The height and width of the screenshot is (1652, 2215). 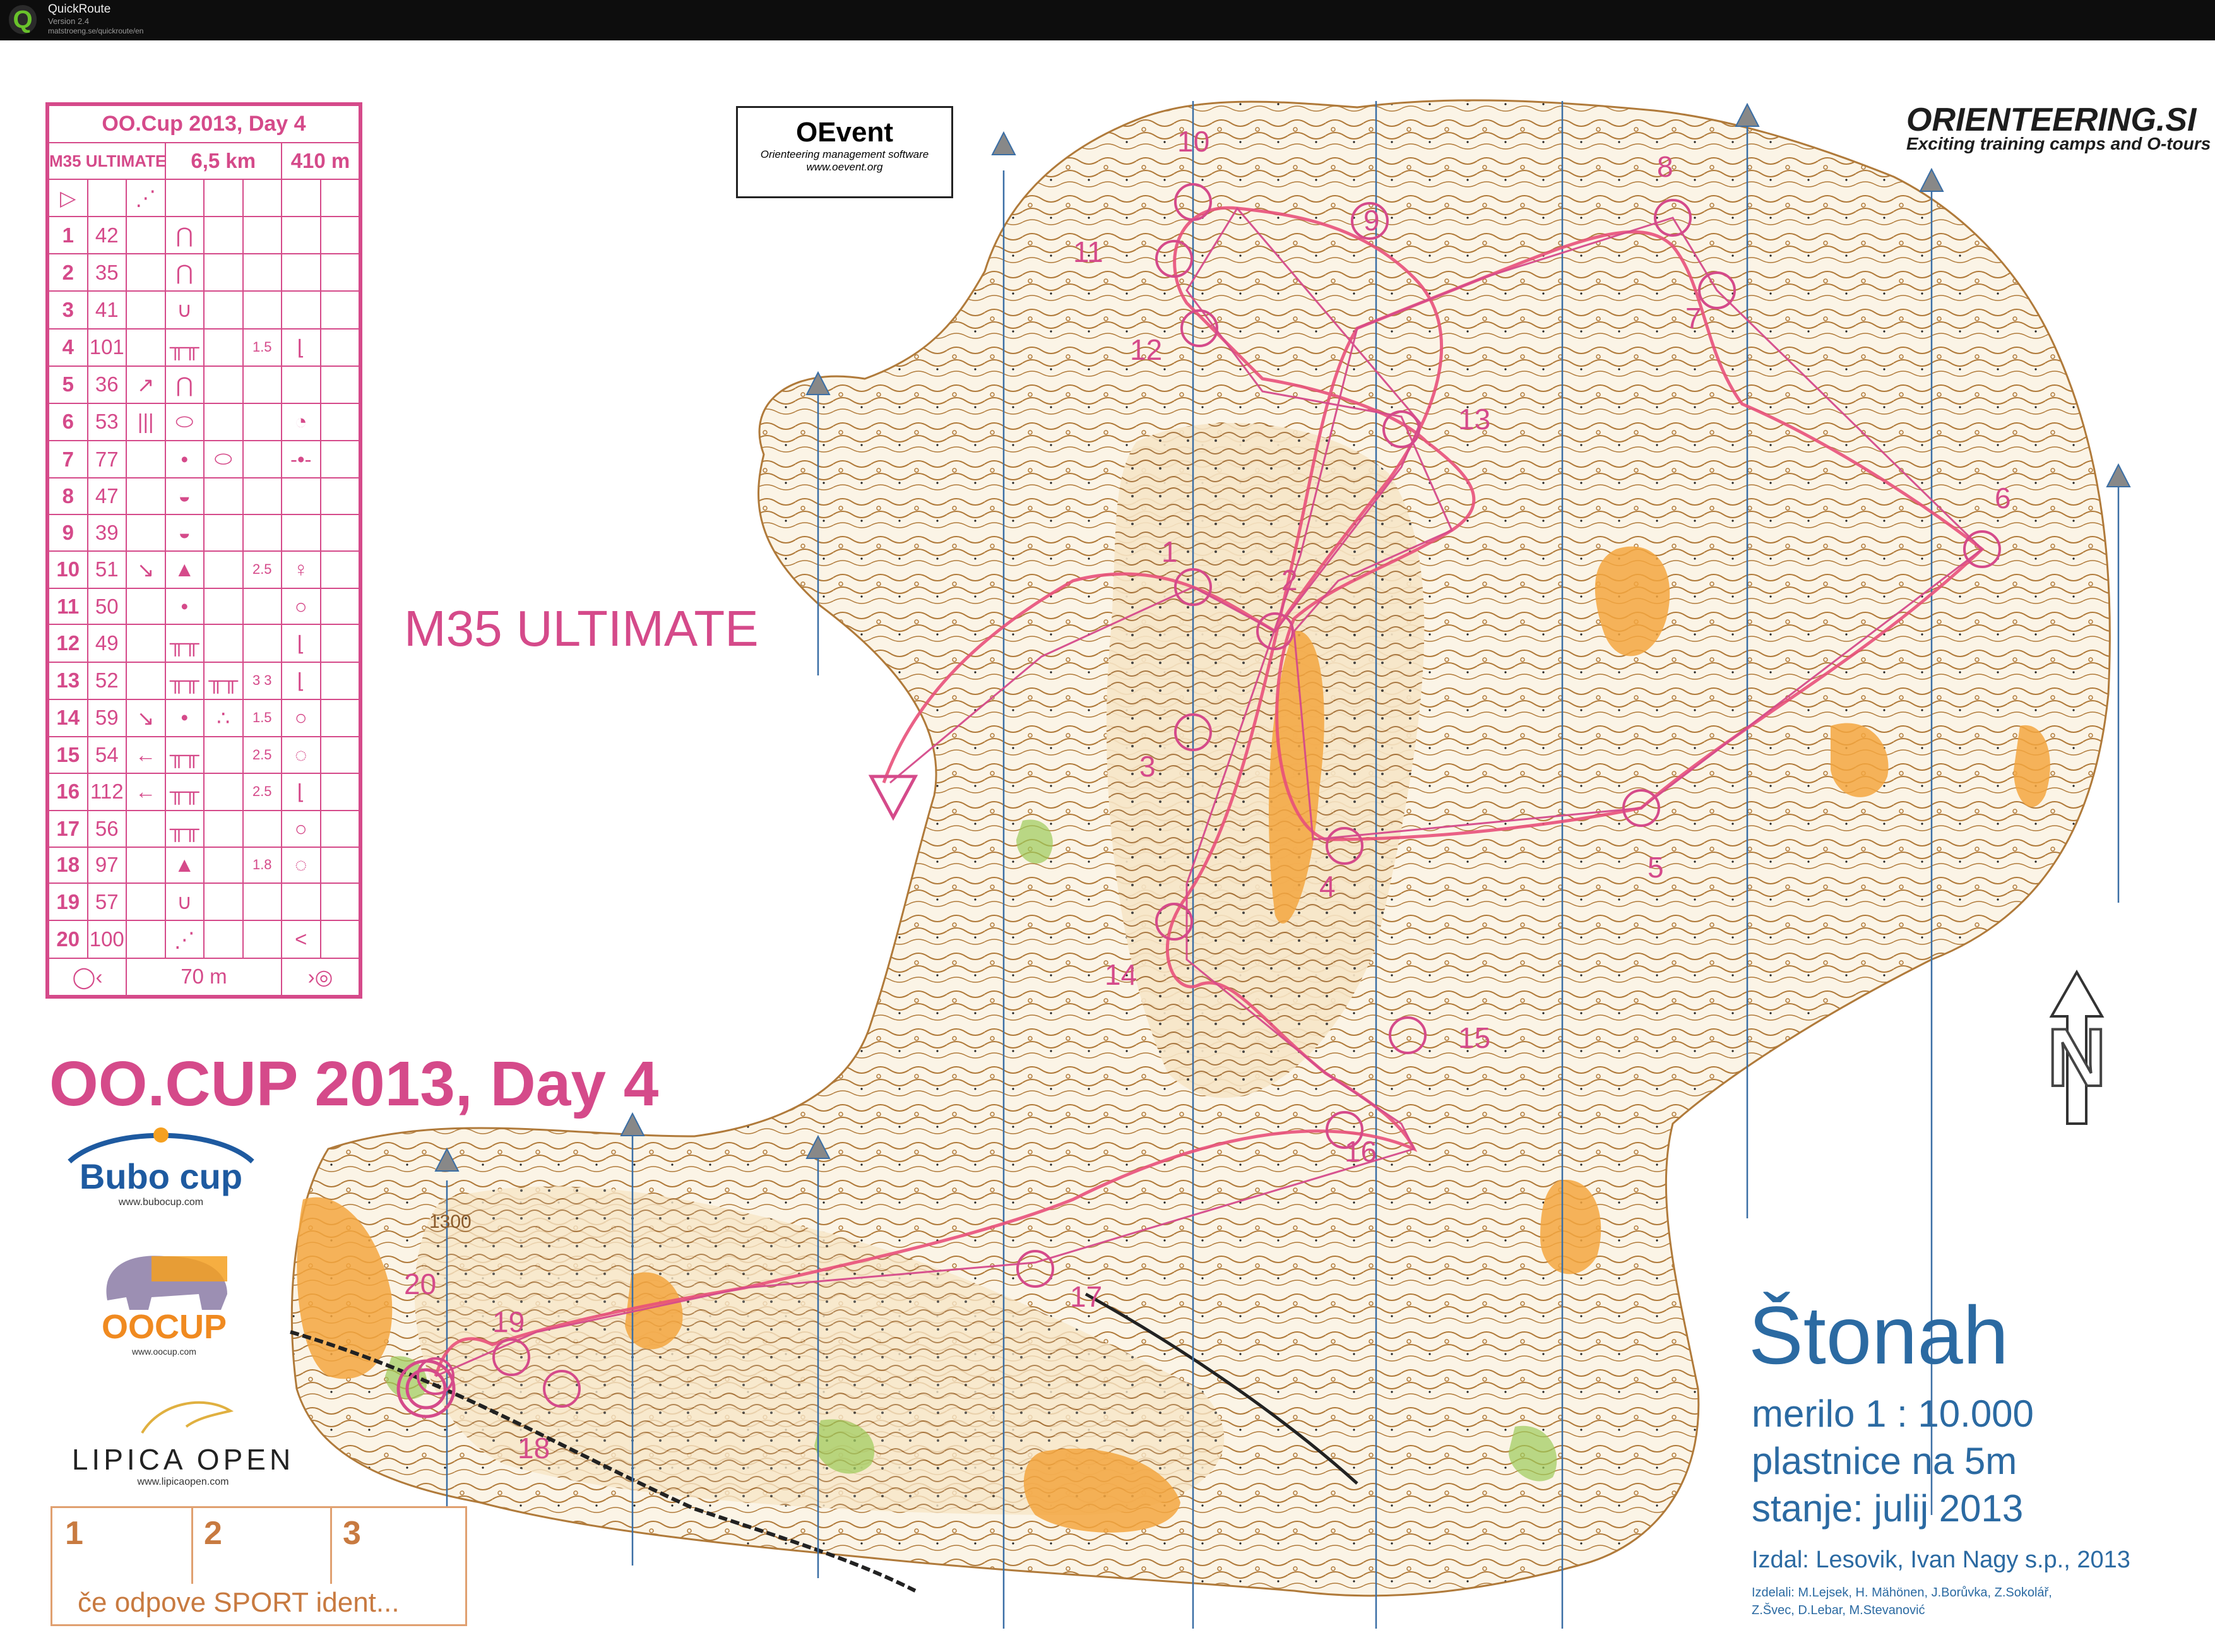 What do you see at coordinates (223, 680) in the screenshot?
I see `control-feature-2: ╥╥` at bounding box center [223, 680].